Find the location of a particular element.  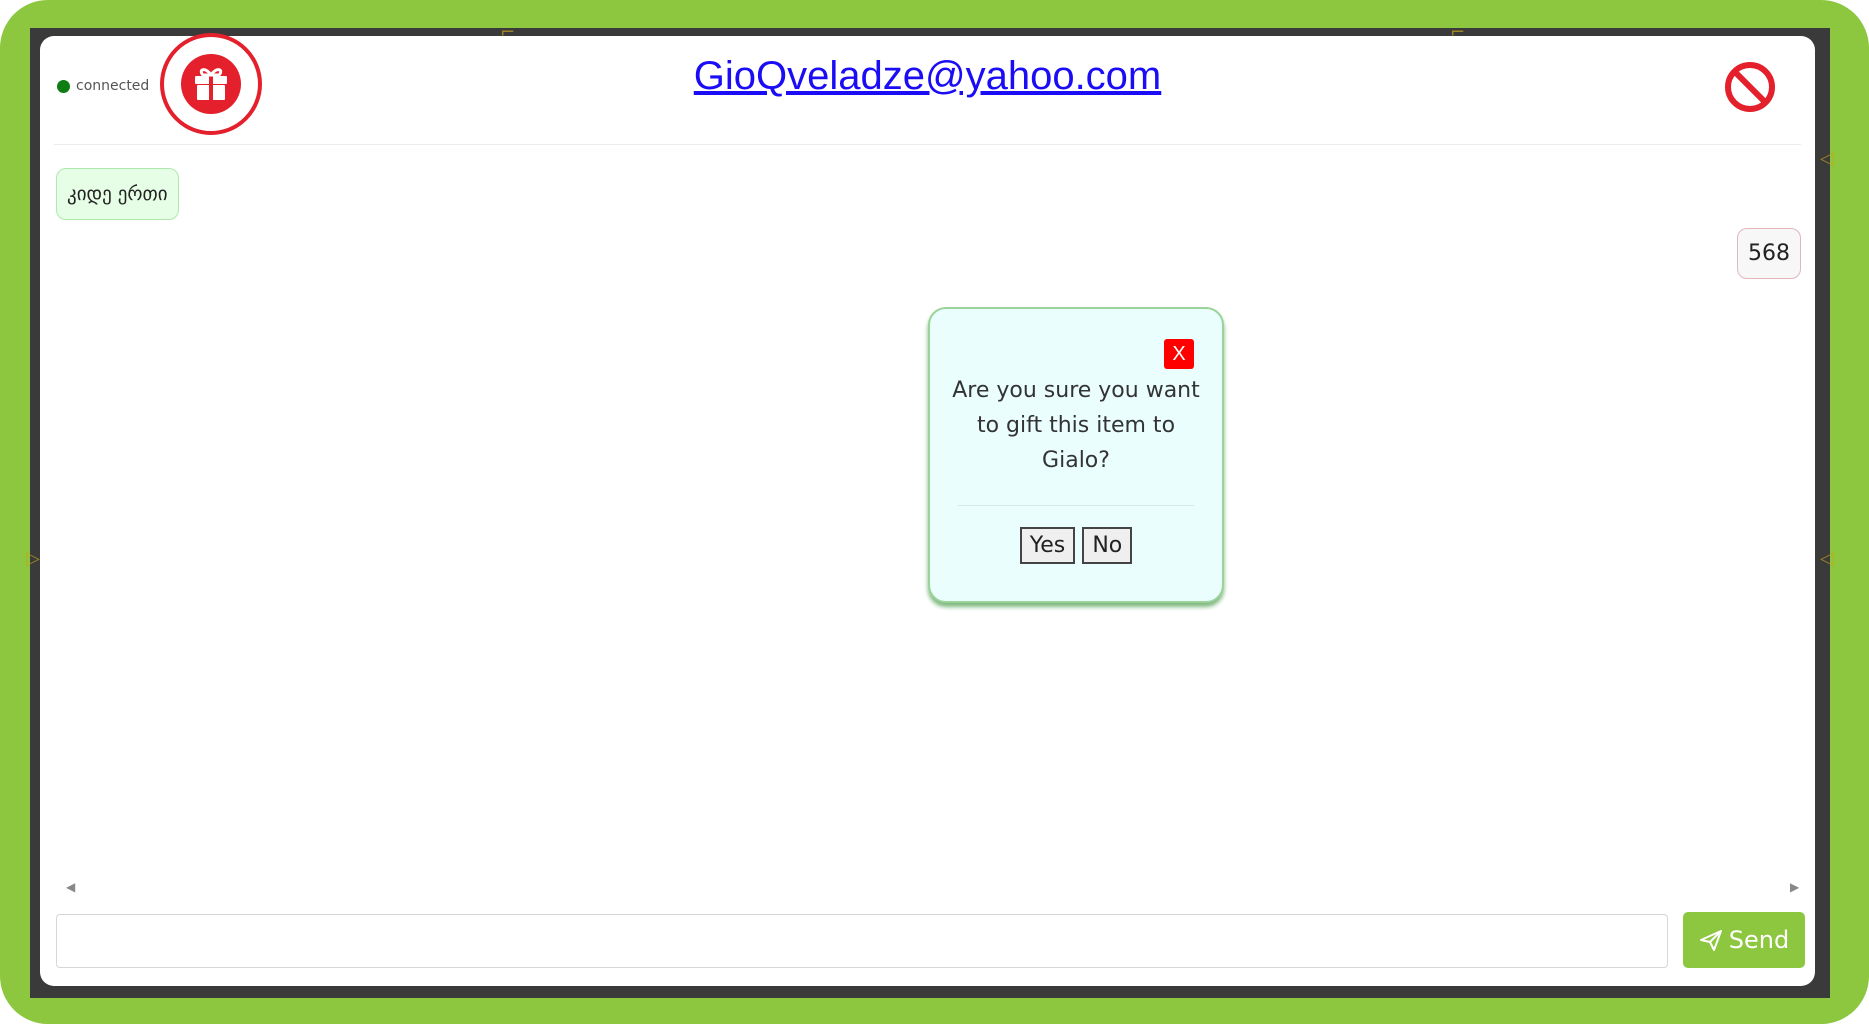

send-button: Send is located at coordinates (1744, 940).